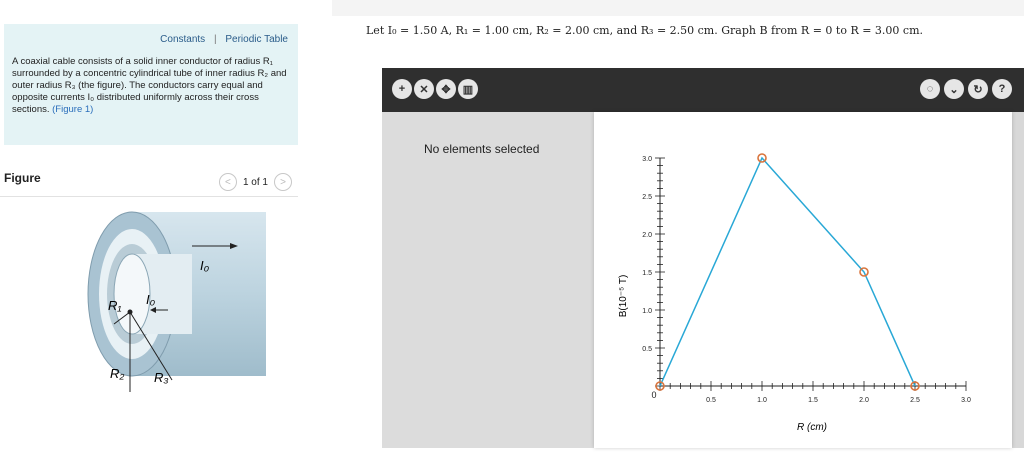 This screenshot has height=453, width=1024. Describe the element at coordinates (711, 400) in the screenshot. I see `x-tick-label: 0.5` at that location.